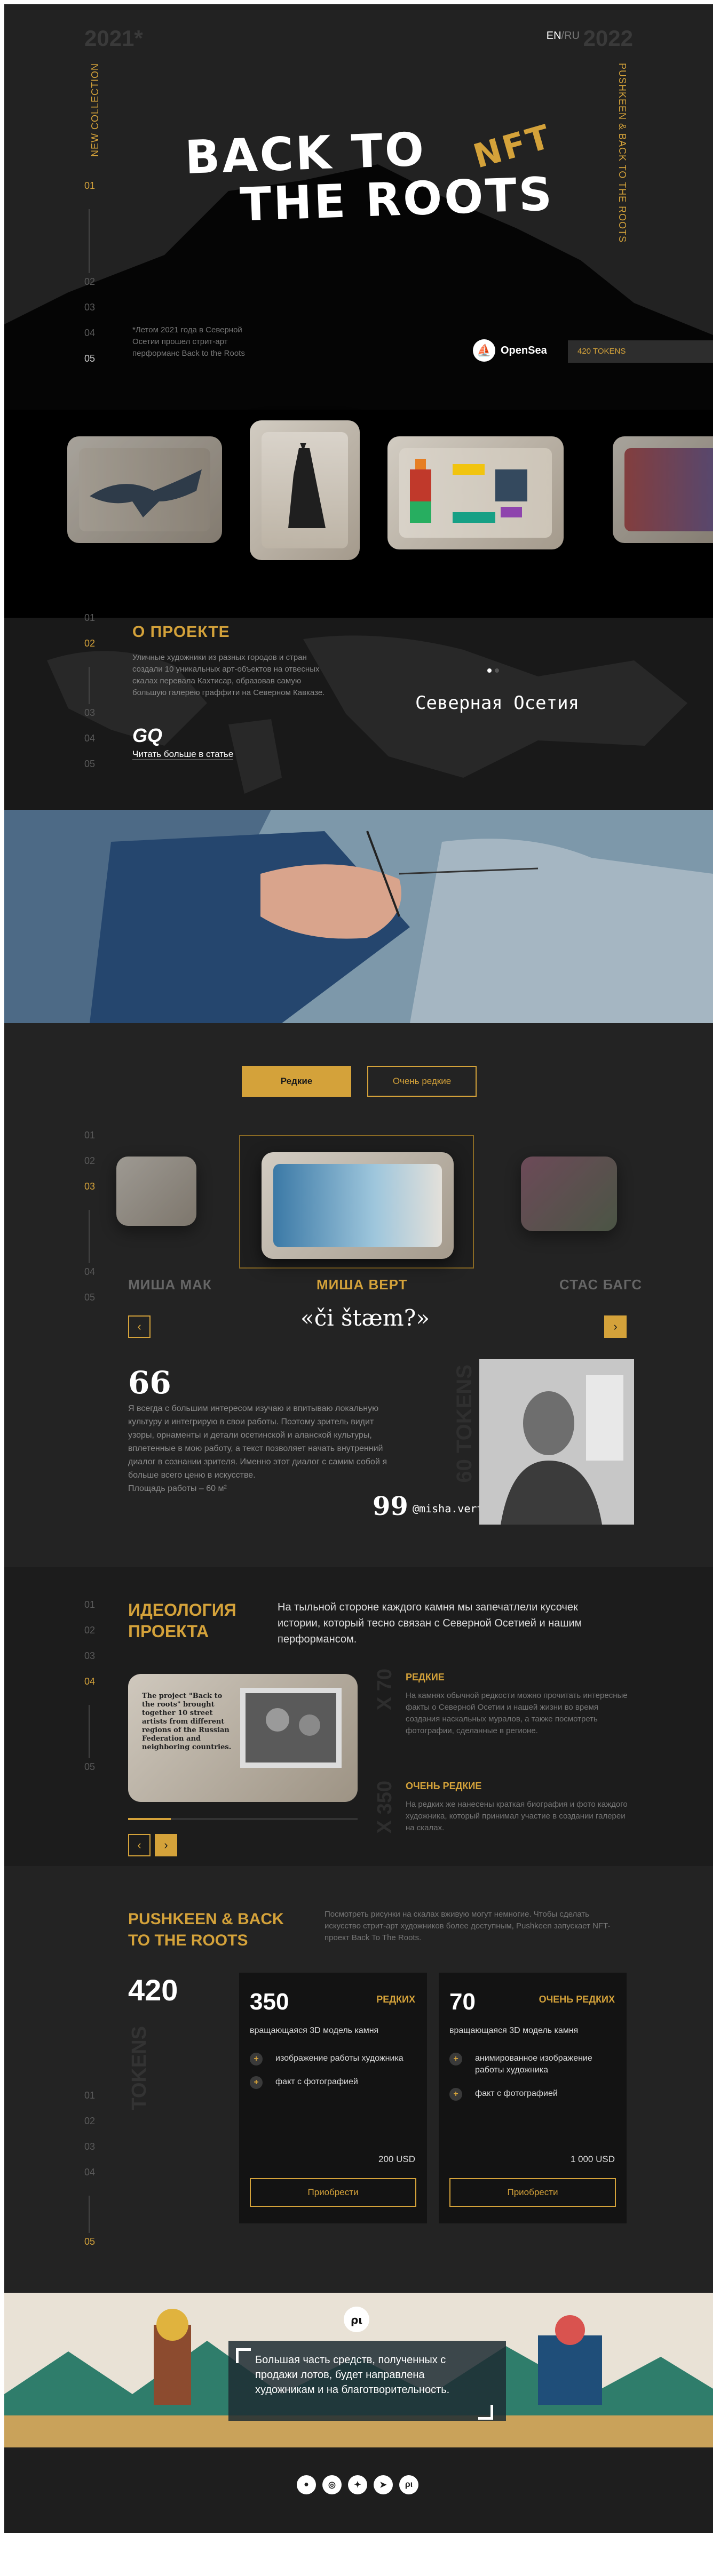 The width and height of the screenshot is (720, 2576). What do you see at coordinates (362, 1285) in the screenshot?
I see `artist-name-active: МИША ВЕРТ` at bounding box center [362, 1285].